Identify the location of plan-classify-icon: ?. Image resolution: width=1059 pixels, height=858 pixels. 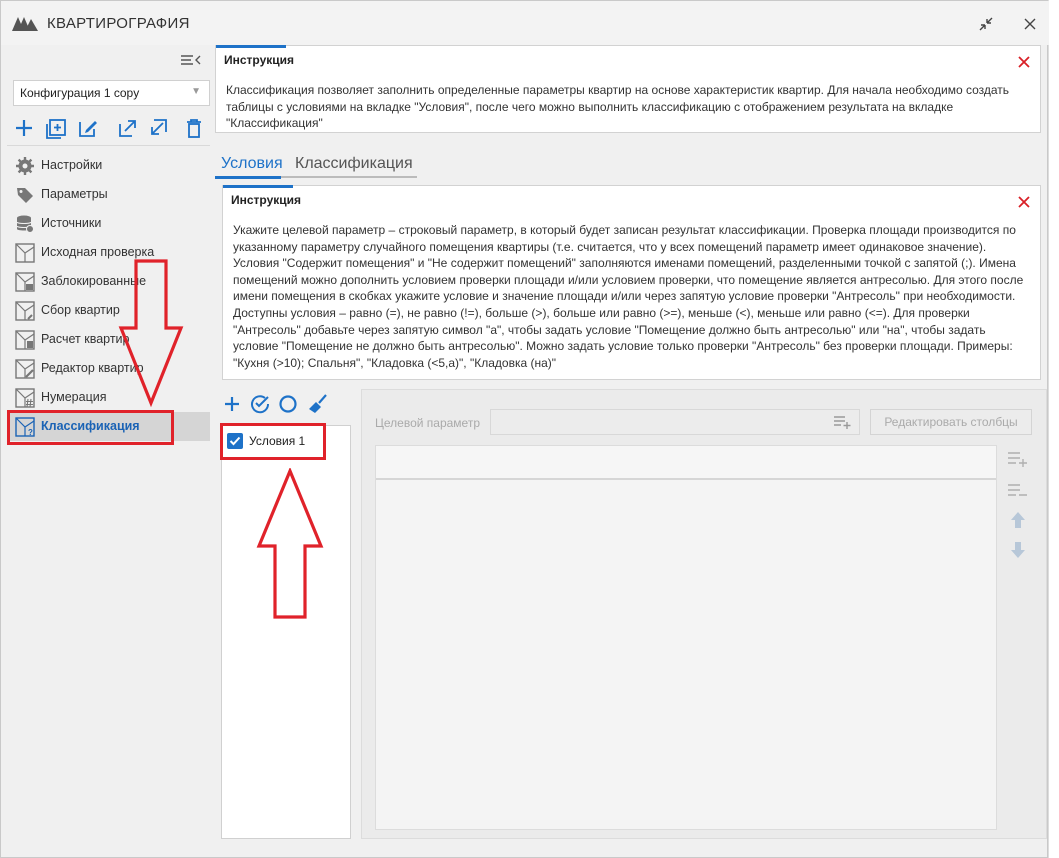
(25, 427).